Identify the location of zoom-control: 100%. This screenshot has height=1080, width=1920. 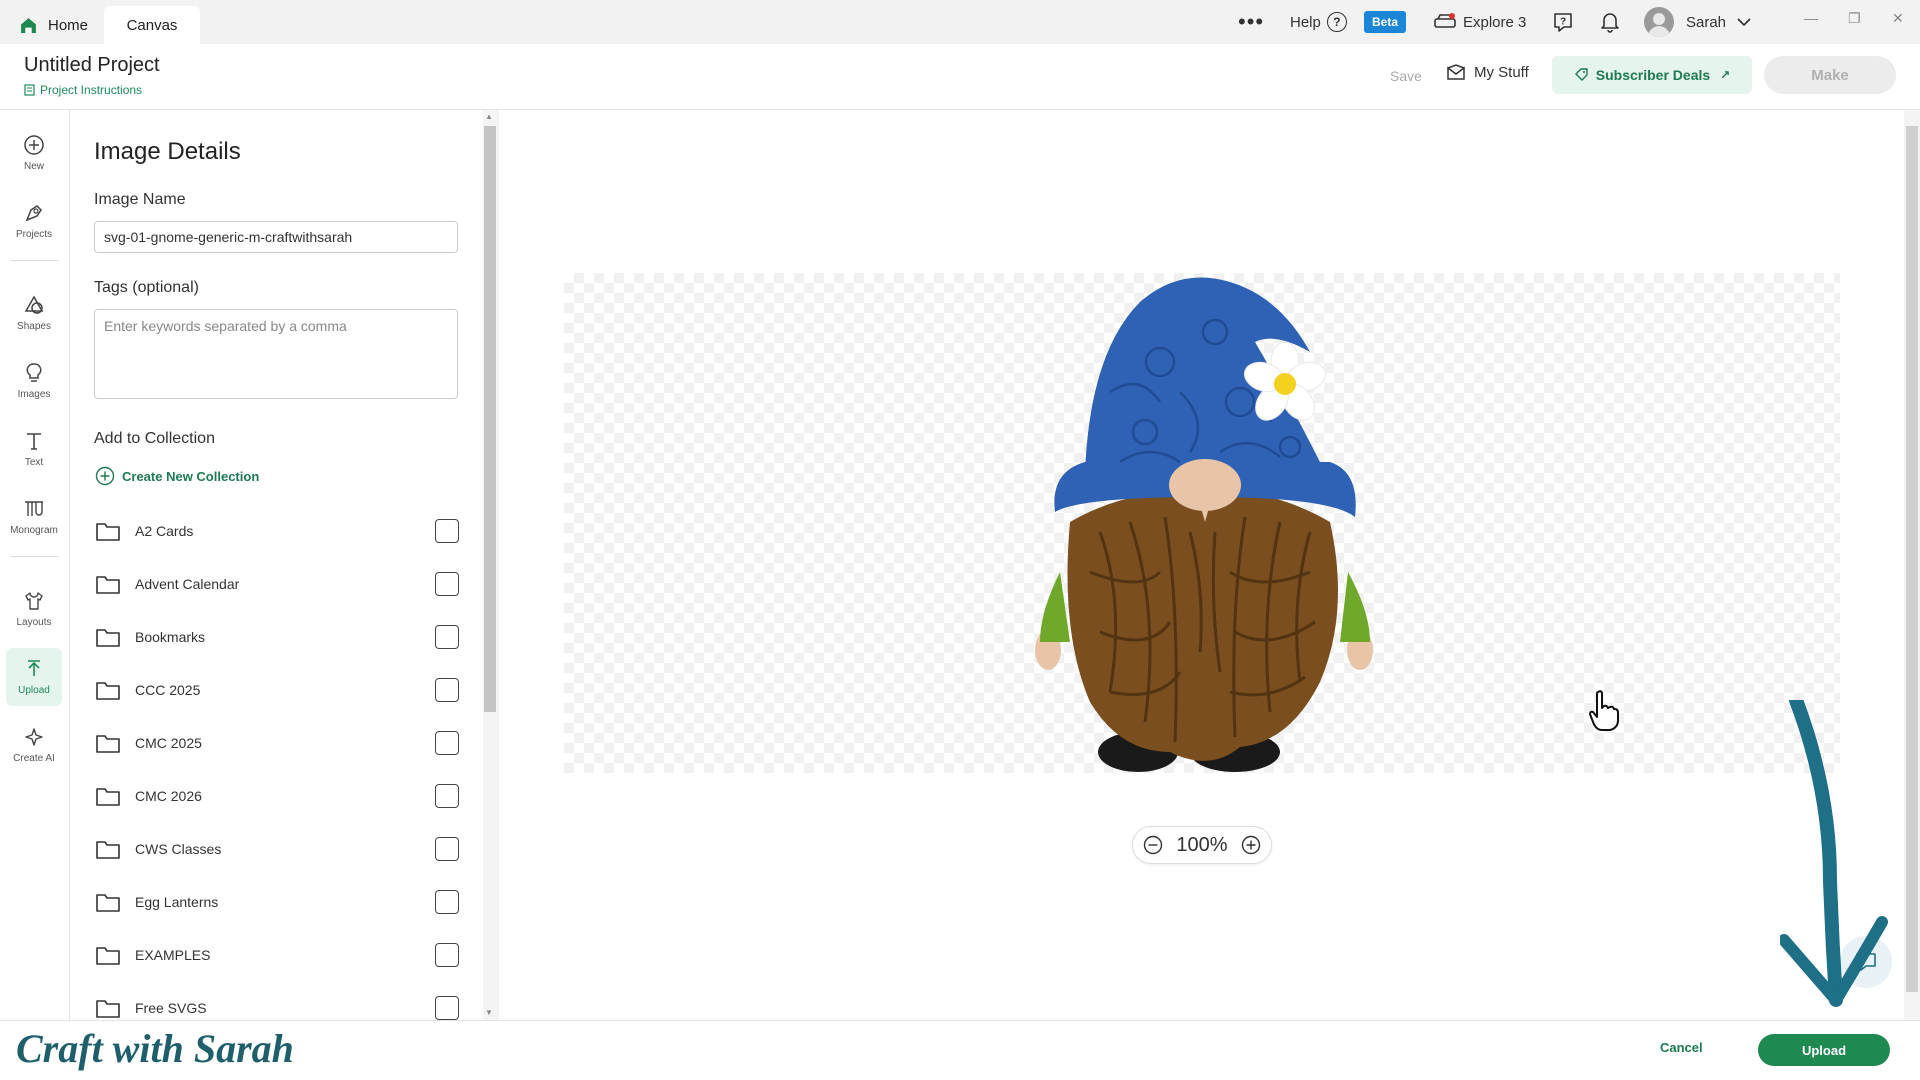
(1202, 845).